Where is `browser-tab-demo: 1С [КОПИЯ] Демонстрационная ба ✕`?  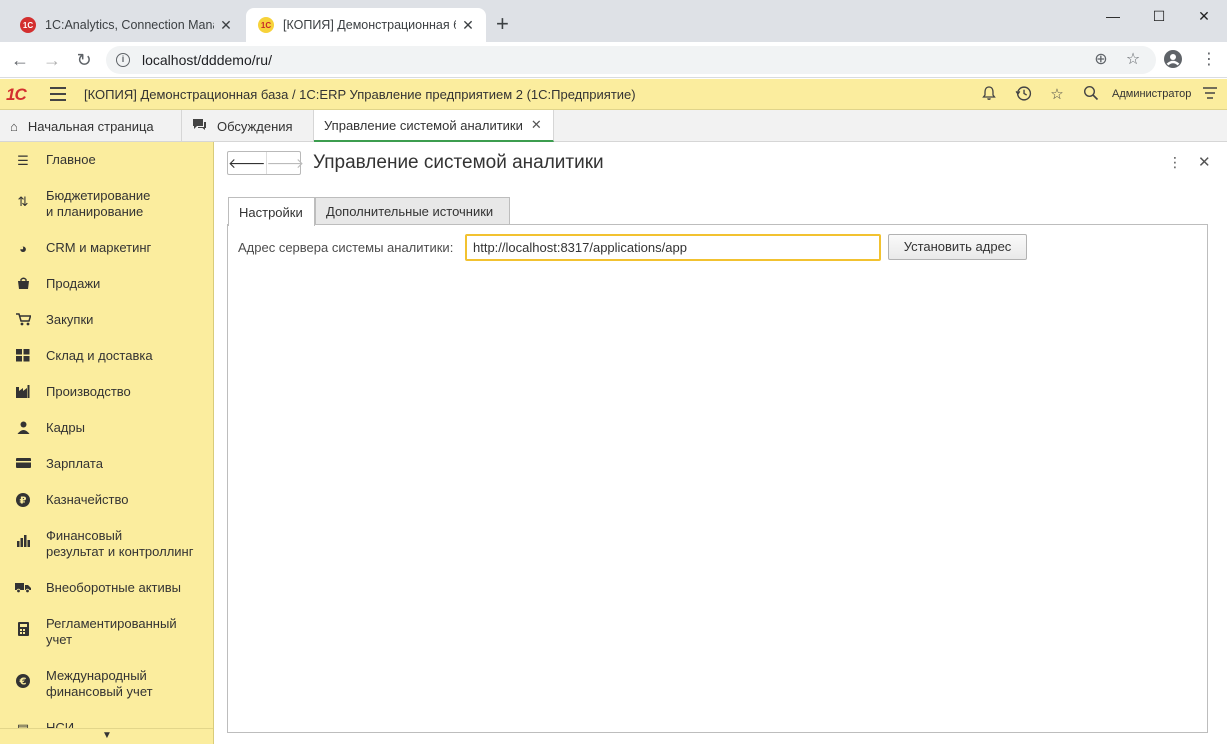 browser-tab-demo: 1С [КОПИЯ] Демонстрационная ба ✕ is located at coordinates (366, 25).